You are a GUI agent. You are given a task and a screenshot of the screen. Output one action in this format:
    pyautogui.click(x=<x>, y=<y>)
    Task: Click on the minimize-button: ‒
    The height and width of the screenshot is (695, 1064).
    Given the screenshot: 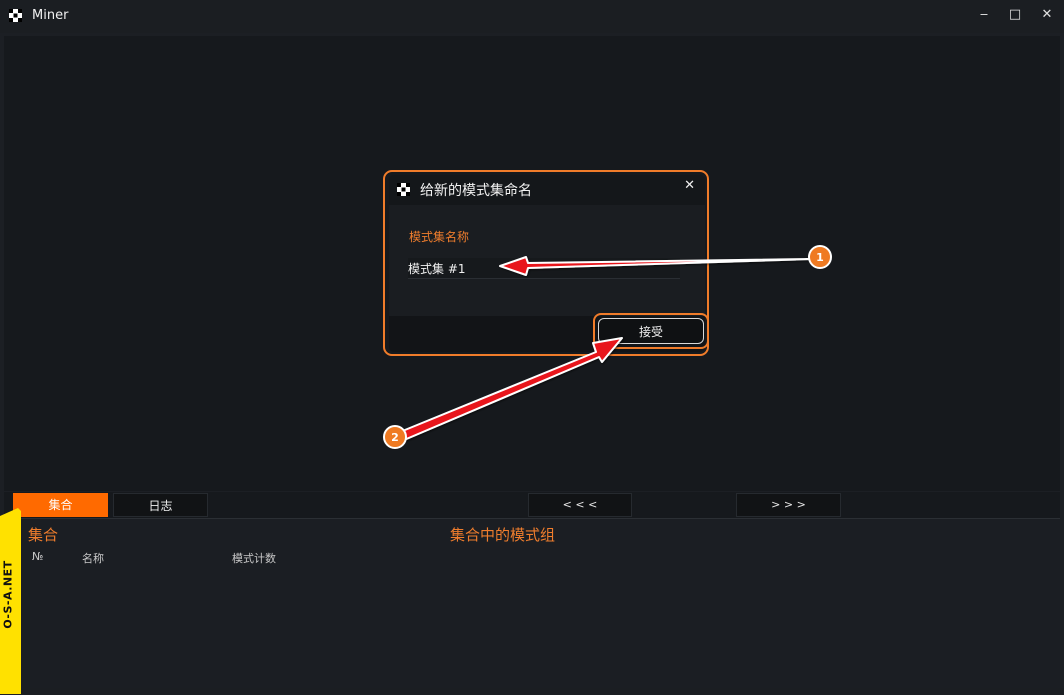 What is the action you would take?
    pyautogui.click(x=984, y=15)
    